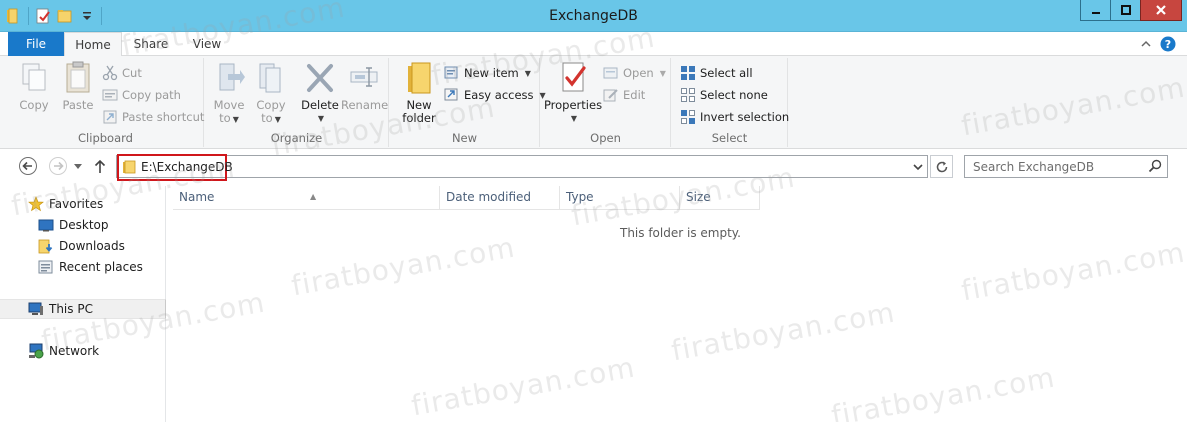 The height and width of the screenshot is (422, 1187). What do you see at coordinates (93, 44) in the screenshot?
I see `tab-home: Home` at bounding box center [93, 44].